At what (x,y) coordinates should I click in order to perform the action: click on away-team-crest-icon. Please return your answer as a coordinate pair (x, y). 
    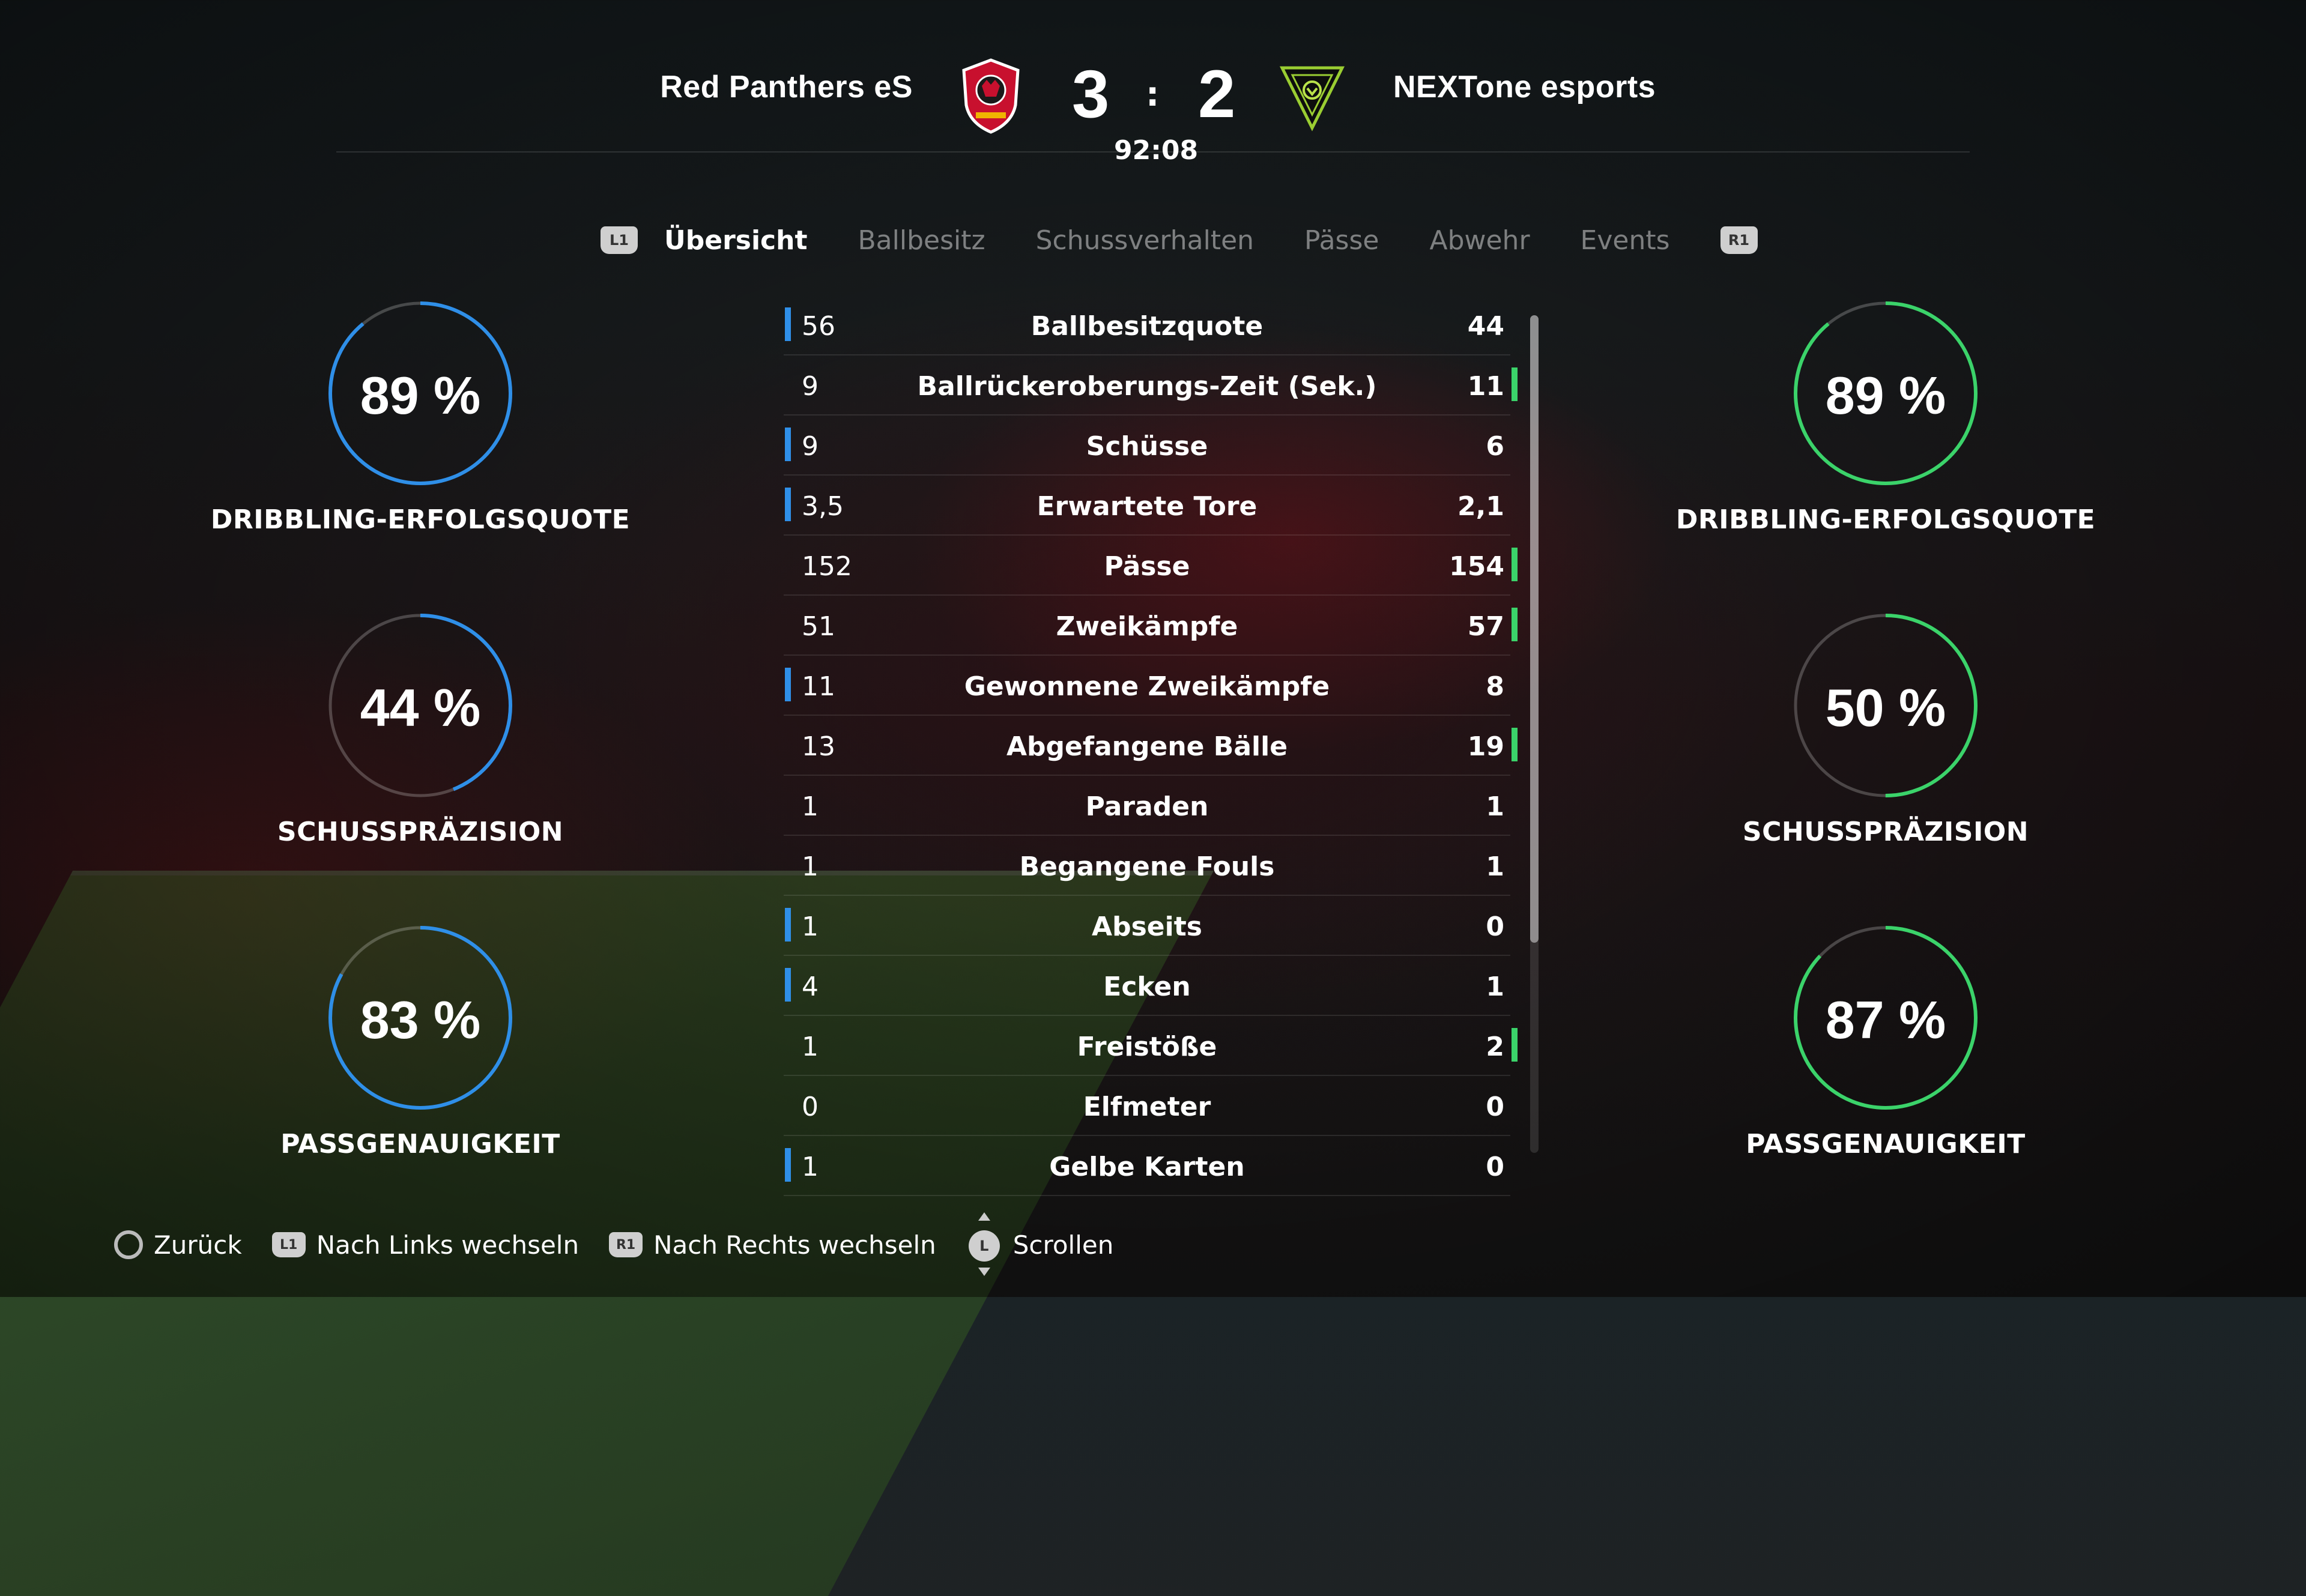
    Looking at the image, I should click on (1312, 96).